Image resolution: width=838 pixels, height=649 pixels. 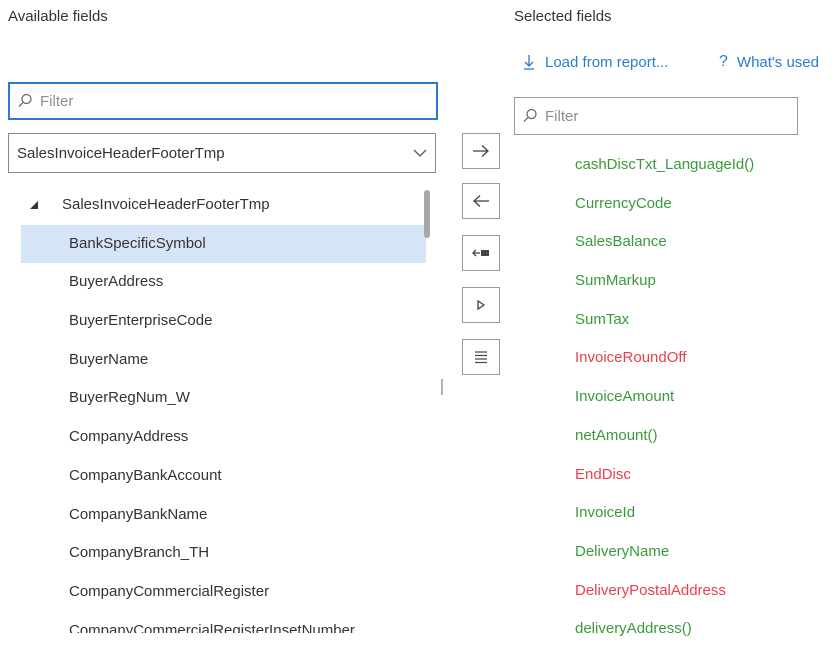 What do you see at coordinates (217, 476) in the screenshot?
I see `tree-item: CompanyBankAccount` at bounding box center [217, 476].